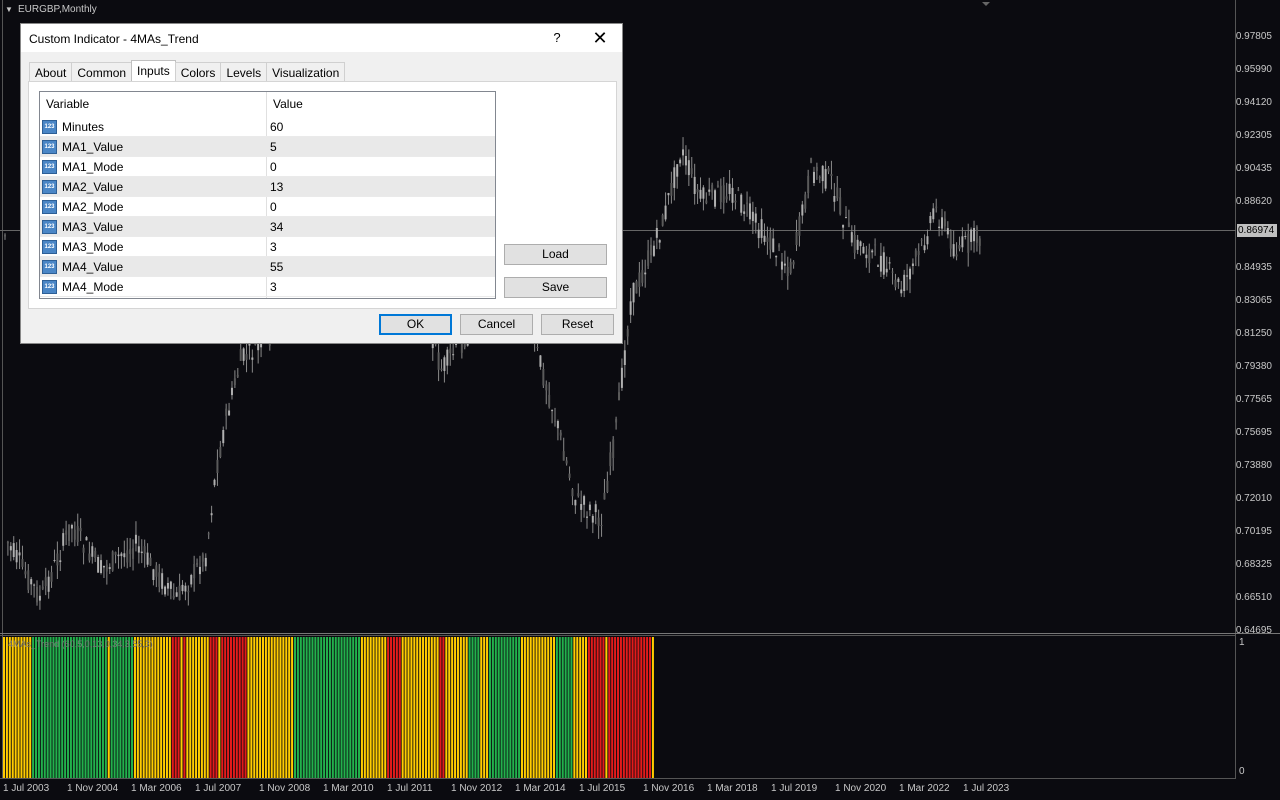  I want to click on variable-name: MA1_Mode, so click(93, 167).